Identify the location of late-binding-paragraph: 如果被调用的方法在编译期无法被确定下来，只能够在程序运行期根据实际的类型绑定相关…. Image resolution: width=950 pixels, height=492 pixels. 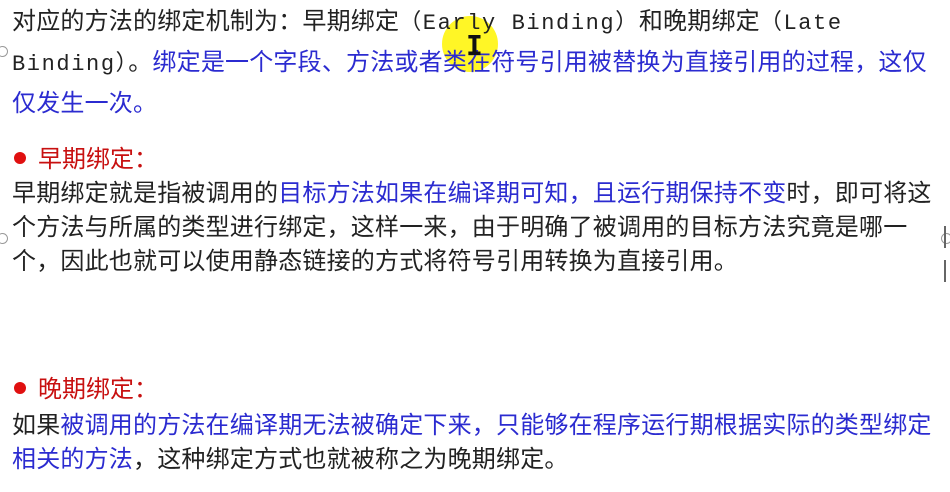
(477, 442).